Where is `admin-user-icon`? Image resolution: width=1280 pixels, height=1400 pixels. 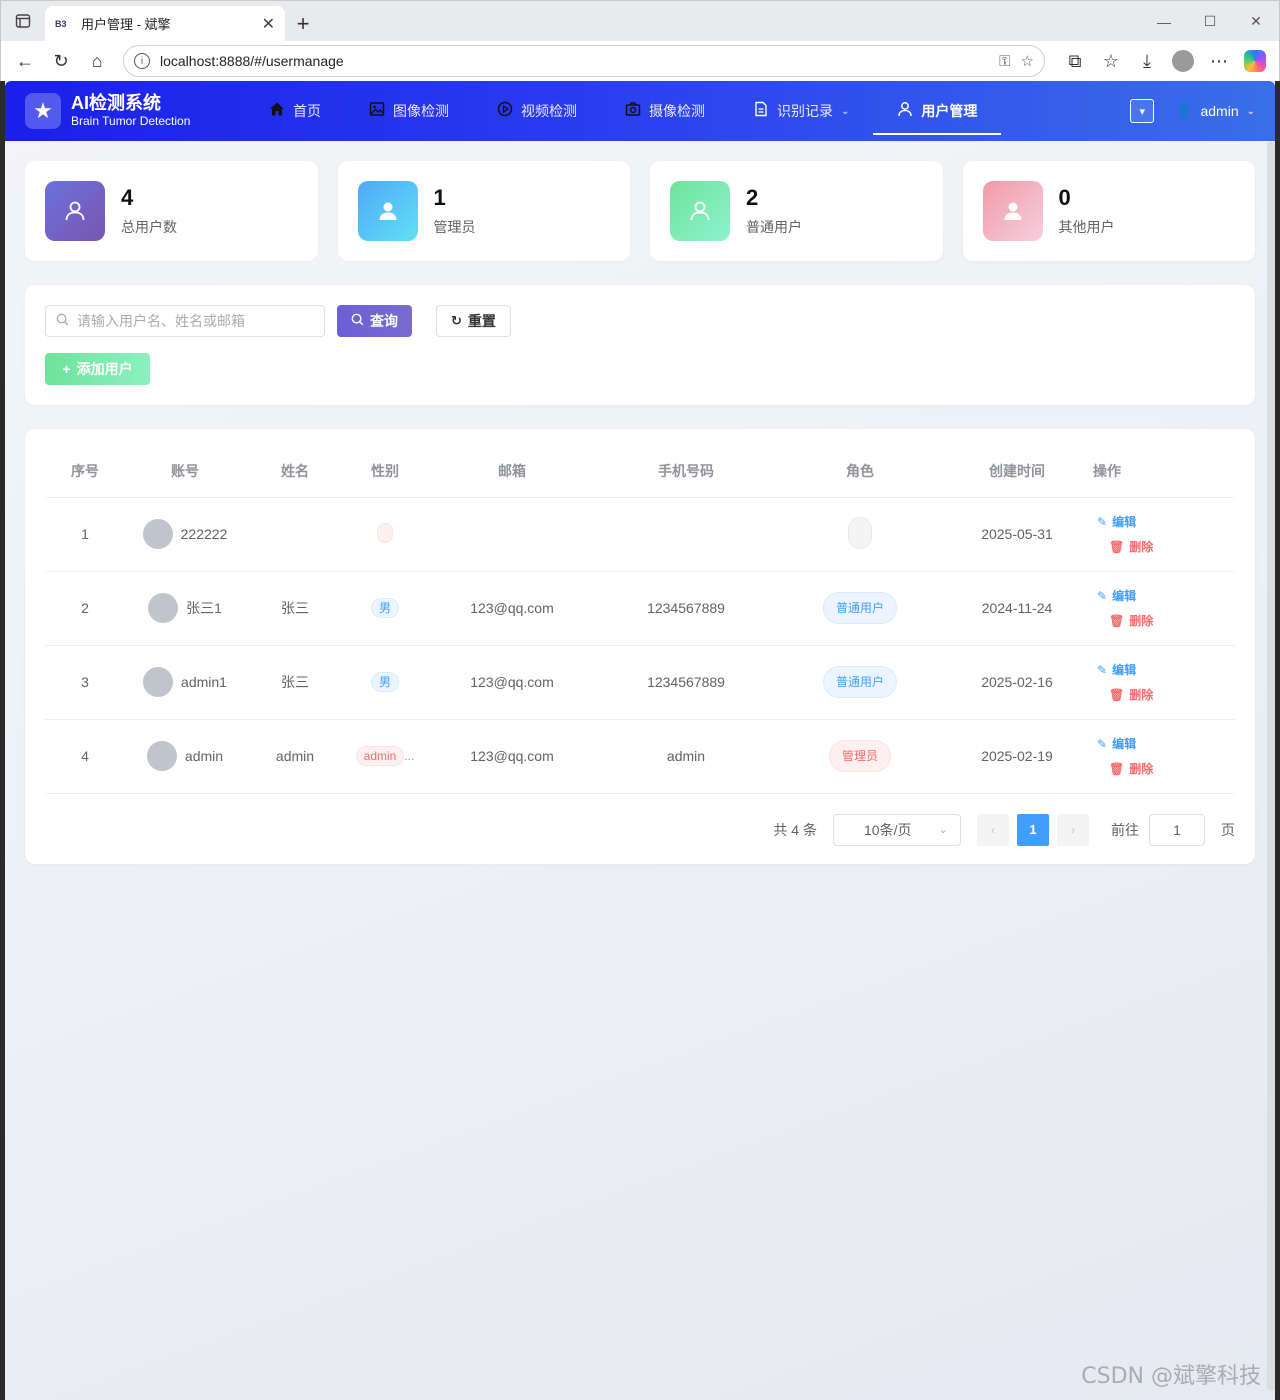
admin-user-icon is located at coordinates (387, 211).